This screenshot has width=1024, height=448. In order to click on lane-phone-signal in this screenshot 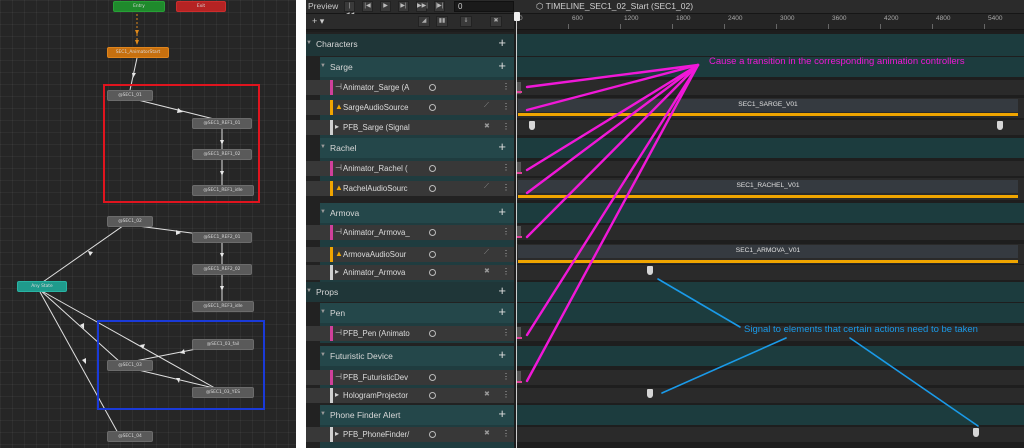, I will do `click(770, 434)`.